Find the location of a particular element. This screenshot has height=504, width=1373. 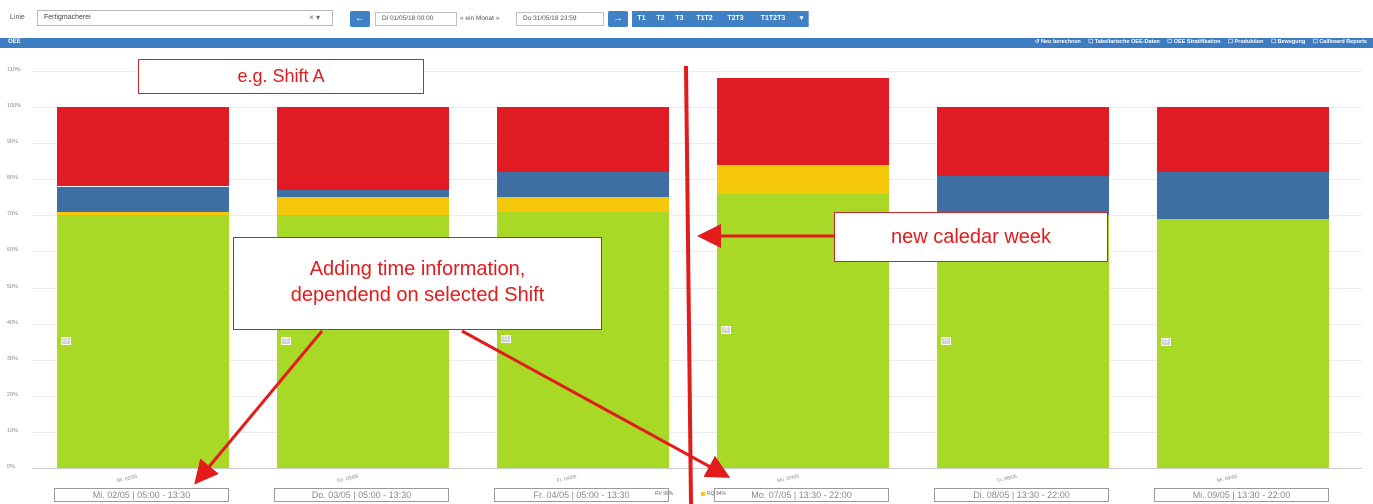

y-tick-label: 0% is located at coordinates (11, 467).